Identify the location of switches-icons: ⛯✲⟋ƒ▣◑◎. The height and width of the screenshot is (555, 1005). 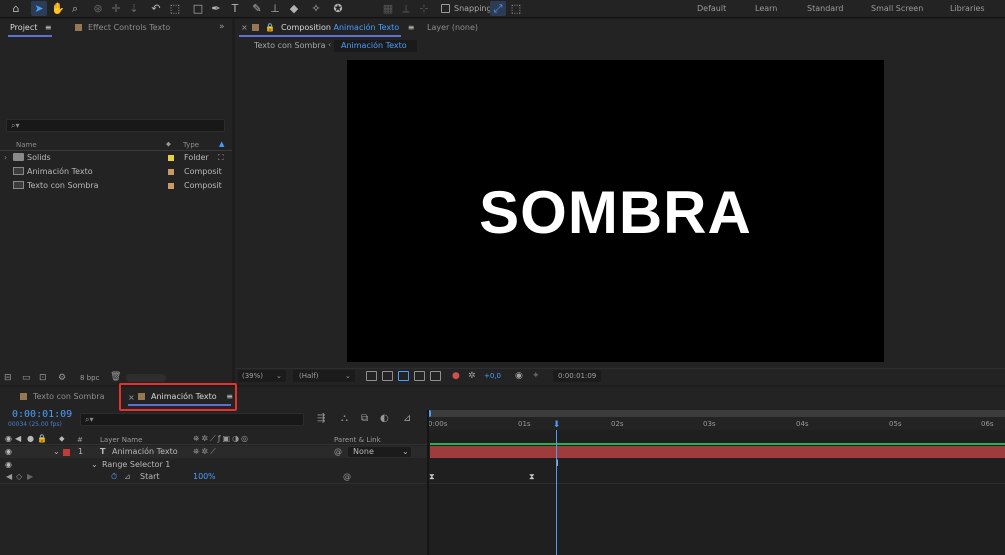
(221, 439).